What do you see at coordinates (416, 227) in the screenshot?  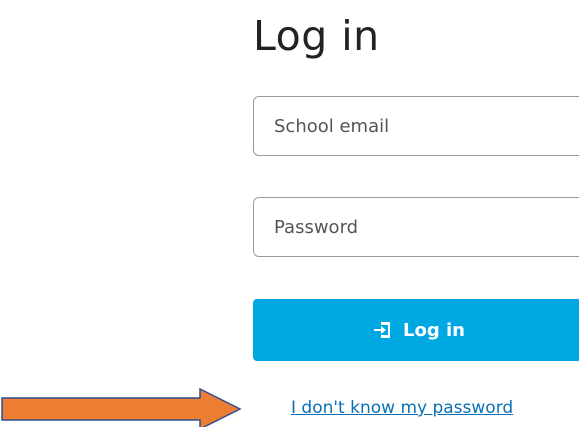 I see `password-field` at bounding box center [416, 227].